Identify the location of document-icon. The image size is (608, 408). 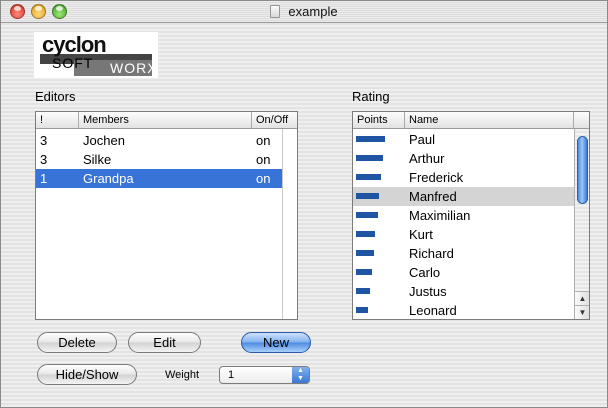
(275, 11).